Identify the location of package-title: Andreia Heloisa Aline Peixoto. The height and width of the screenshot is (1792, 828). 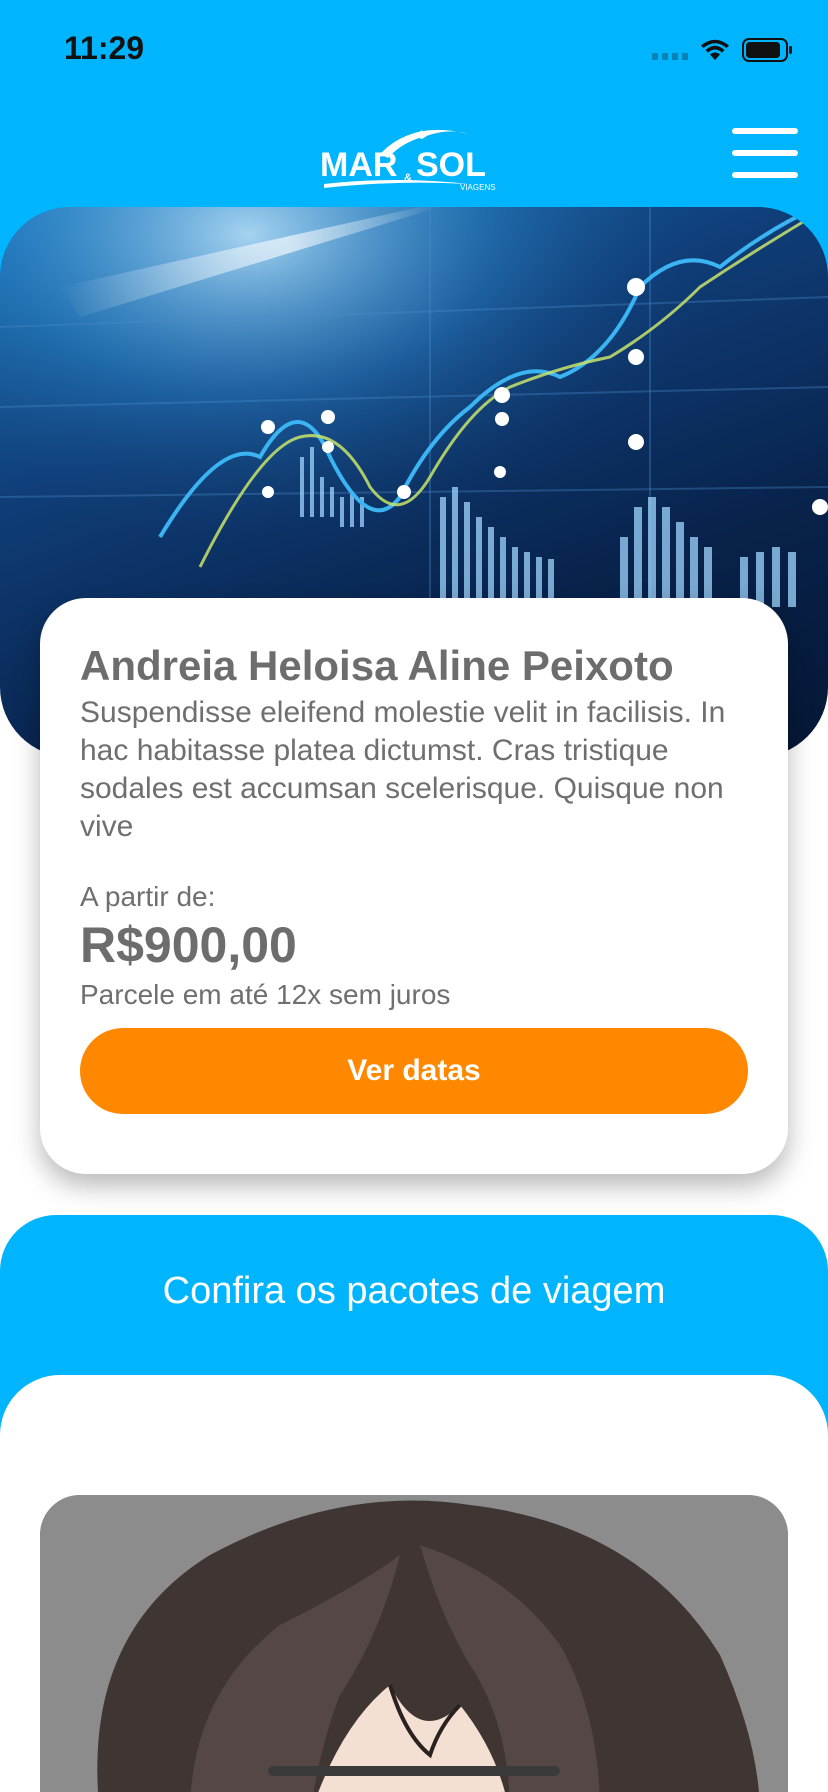
(377, 665).